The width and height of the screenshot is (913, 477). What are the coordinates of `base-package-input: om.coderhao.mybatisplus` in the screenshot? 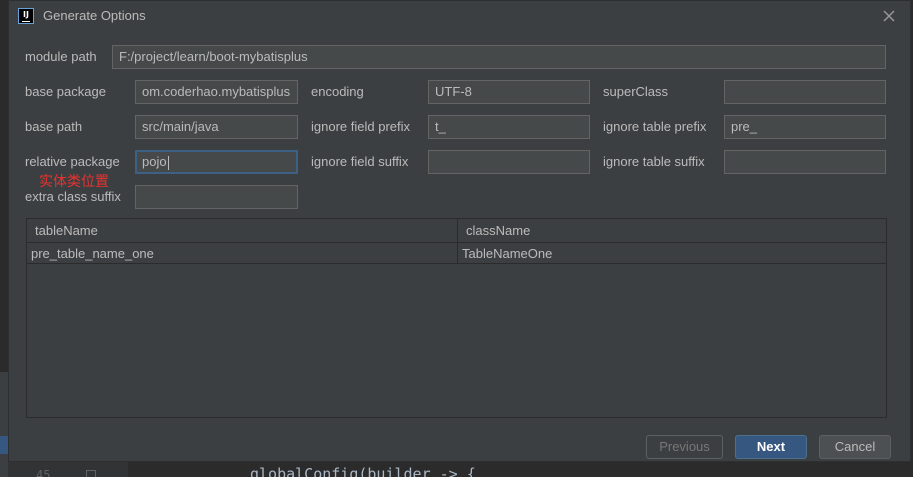 It's located at (216, 92).